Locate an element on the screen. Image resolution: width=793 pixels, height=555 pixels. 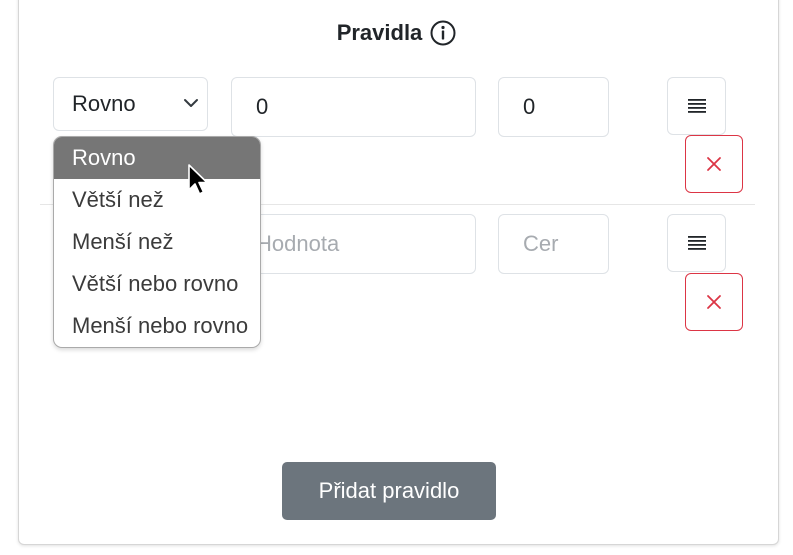
dropdown-option: Menší než is located at coordinates (157, 242).